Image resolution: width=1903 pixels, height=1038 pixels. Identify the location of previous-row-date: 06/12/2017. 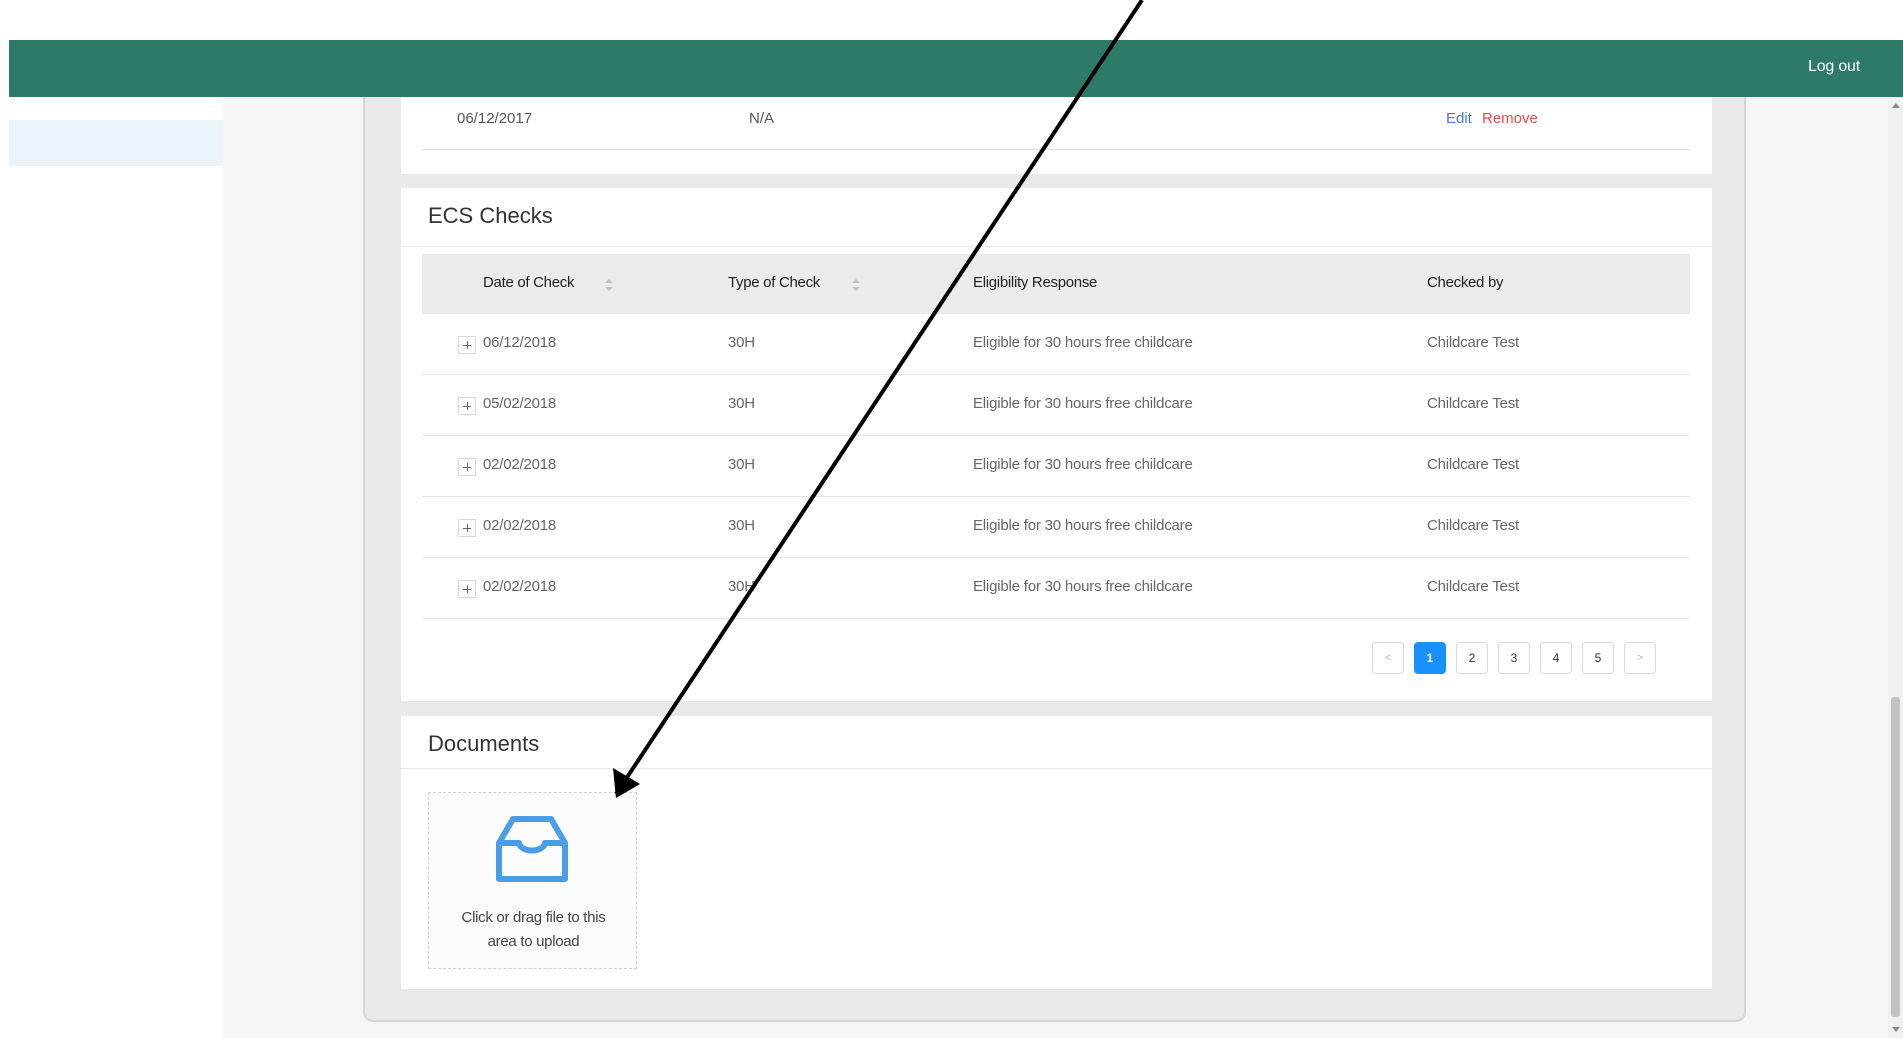
(495, 118).